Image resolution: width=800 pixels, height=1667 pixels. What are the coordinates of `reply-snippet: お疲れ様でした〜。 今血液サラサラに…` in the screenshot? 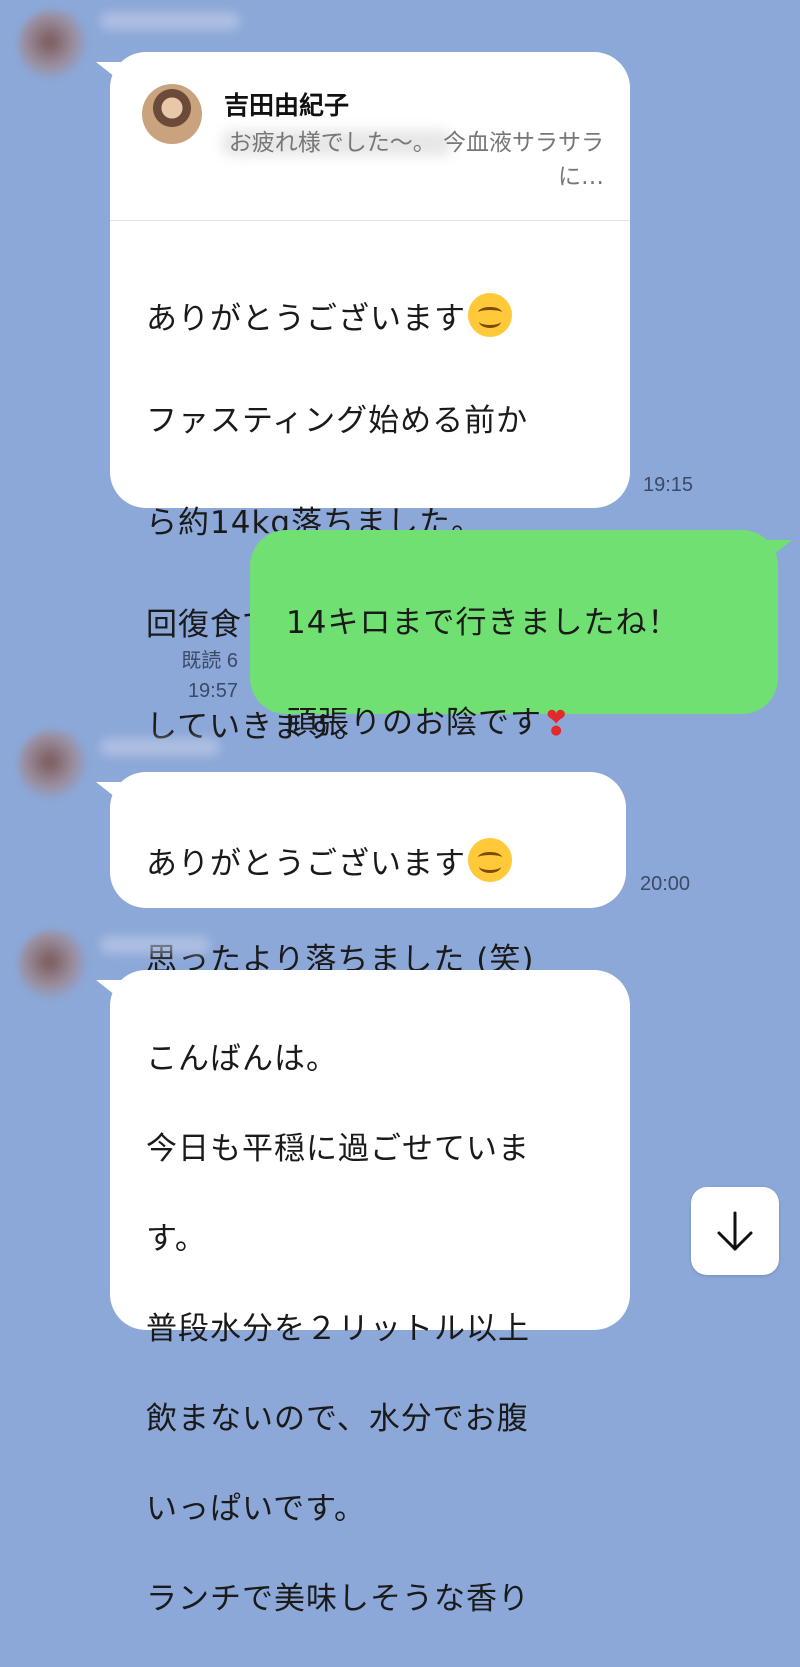 It's located at (416, 160).